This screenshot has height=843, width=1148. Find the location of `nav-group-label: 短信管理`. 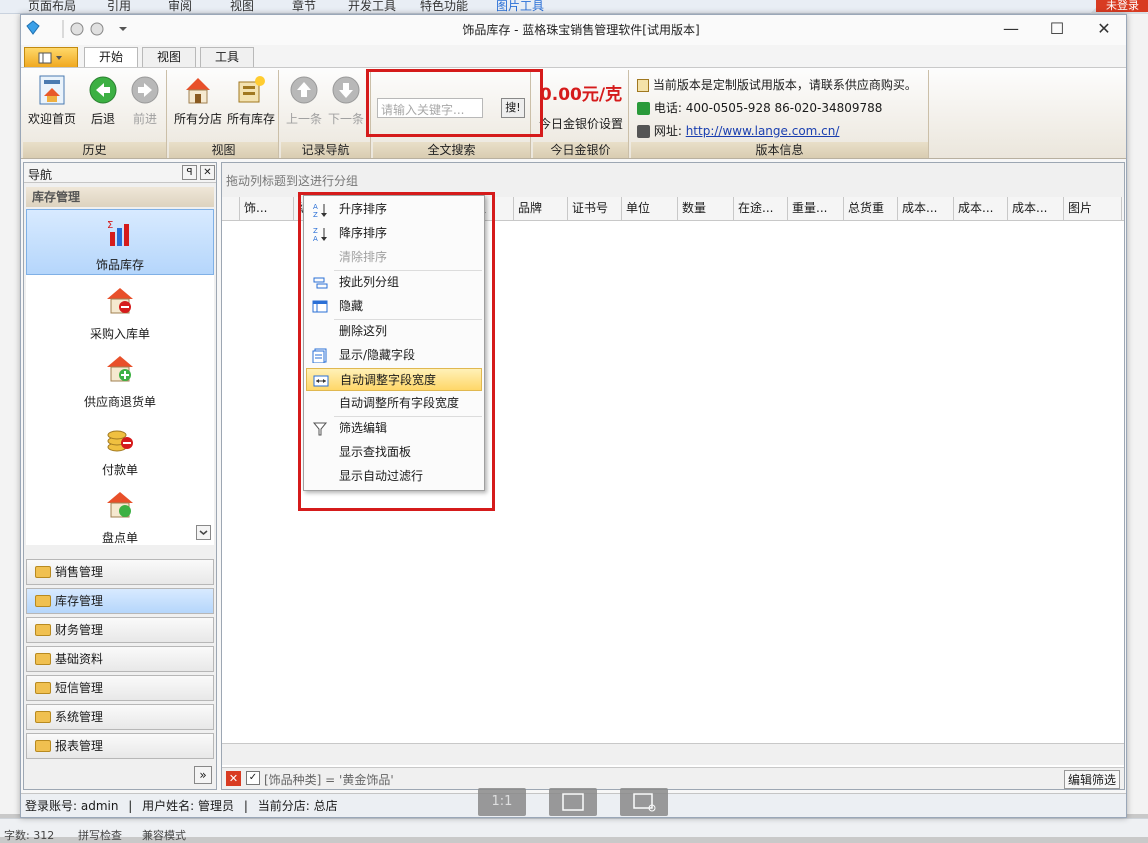

nav-group-label: 短信管理 is located at coordinates (79, 688).